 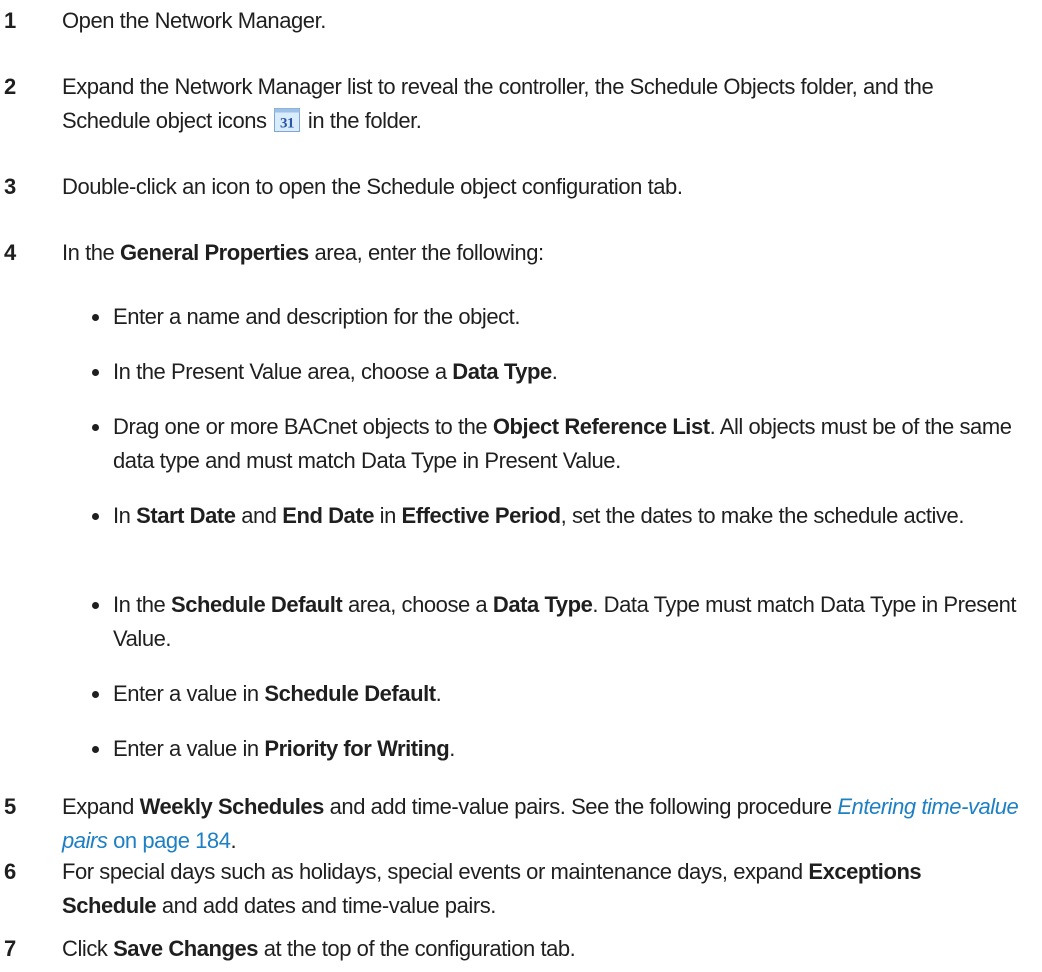 What do you see at coordinates (277, 693) in the screenshot?
I see `bullet-text: Enter a value in Schedule Default.` at bounding box center [277, 693].